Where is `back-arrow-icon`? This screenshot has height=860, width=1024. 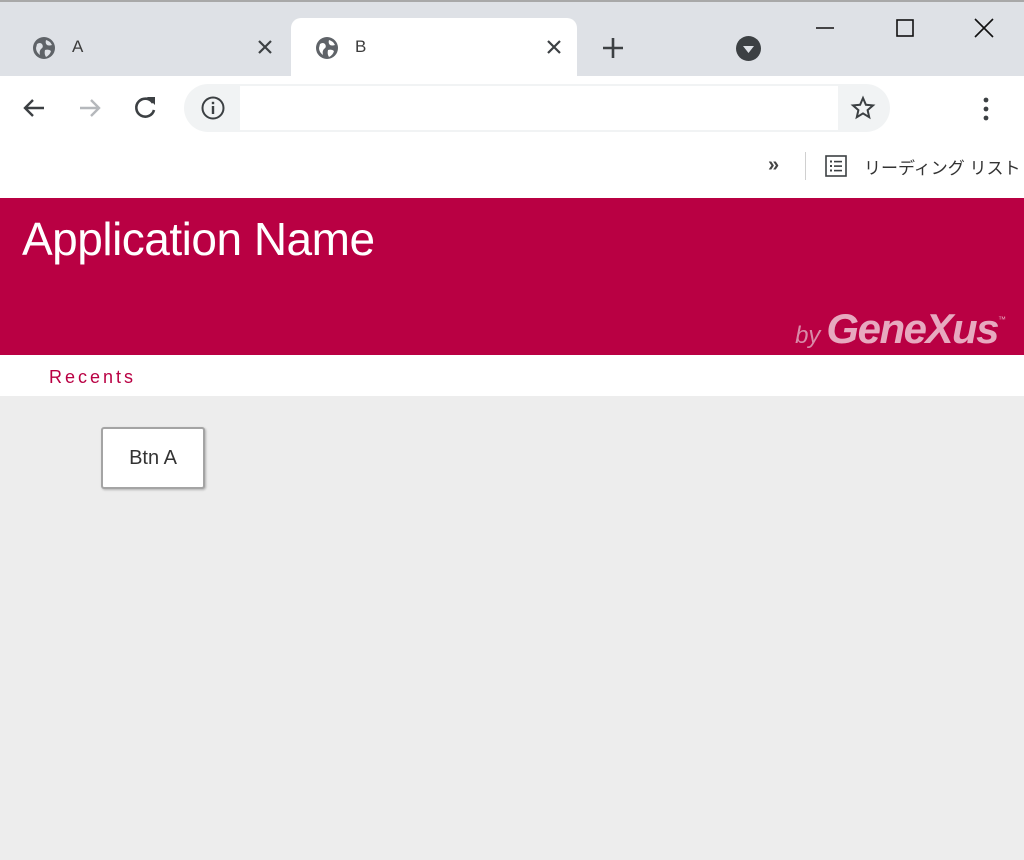 back-arrow-icon is located at coordinates (34, 108).